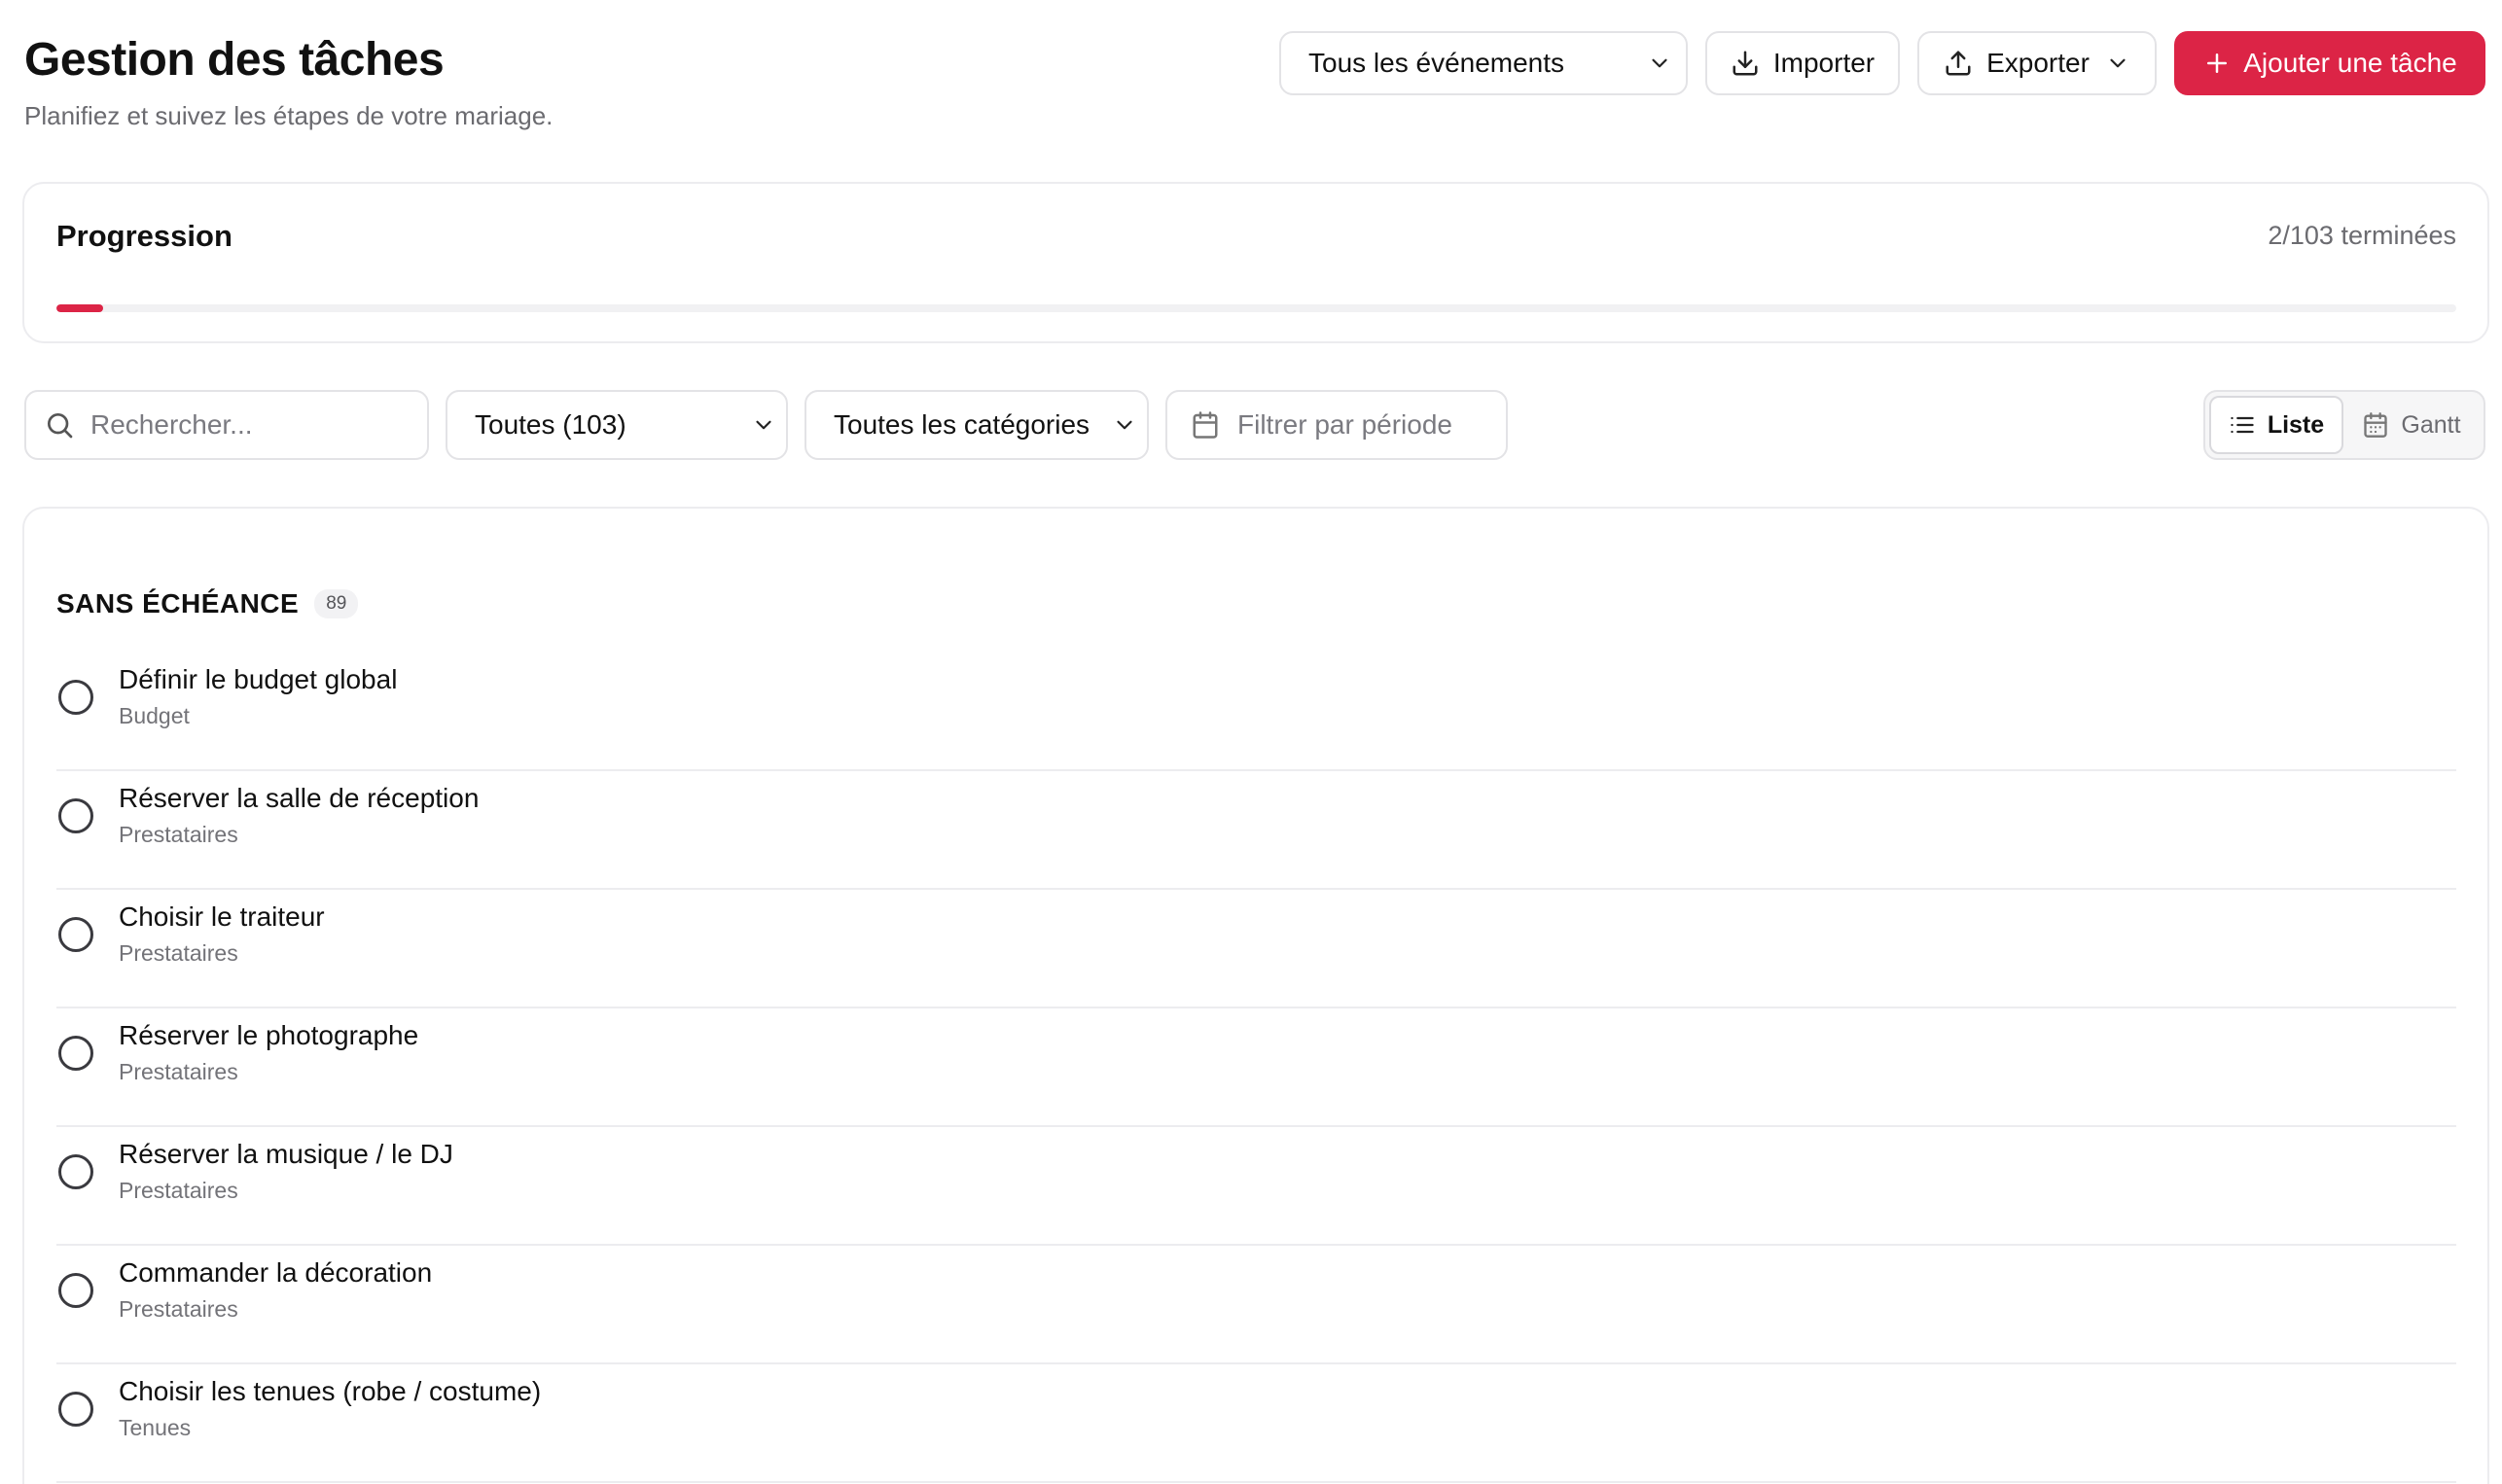 This screenshot has width=2502, height=1484. I want to click on search-input, so click(246, 425).